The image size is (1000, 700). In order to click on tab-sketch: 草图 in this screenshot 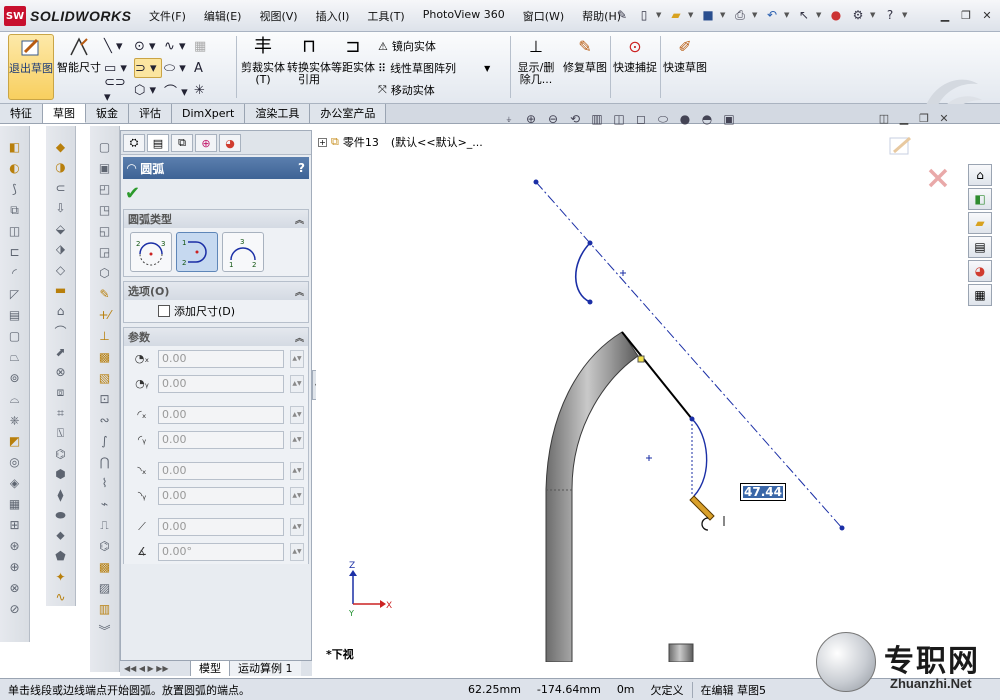, I will do `click(64, 113)`.